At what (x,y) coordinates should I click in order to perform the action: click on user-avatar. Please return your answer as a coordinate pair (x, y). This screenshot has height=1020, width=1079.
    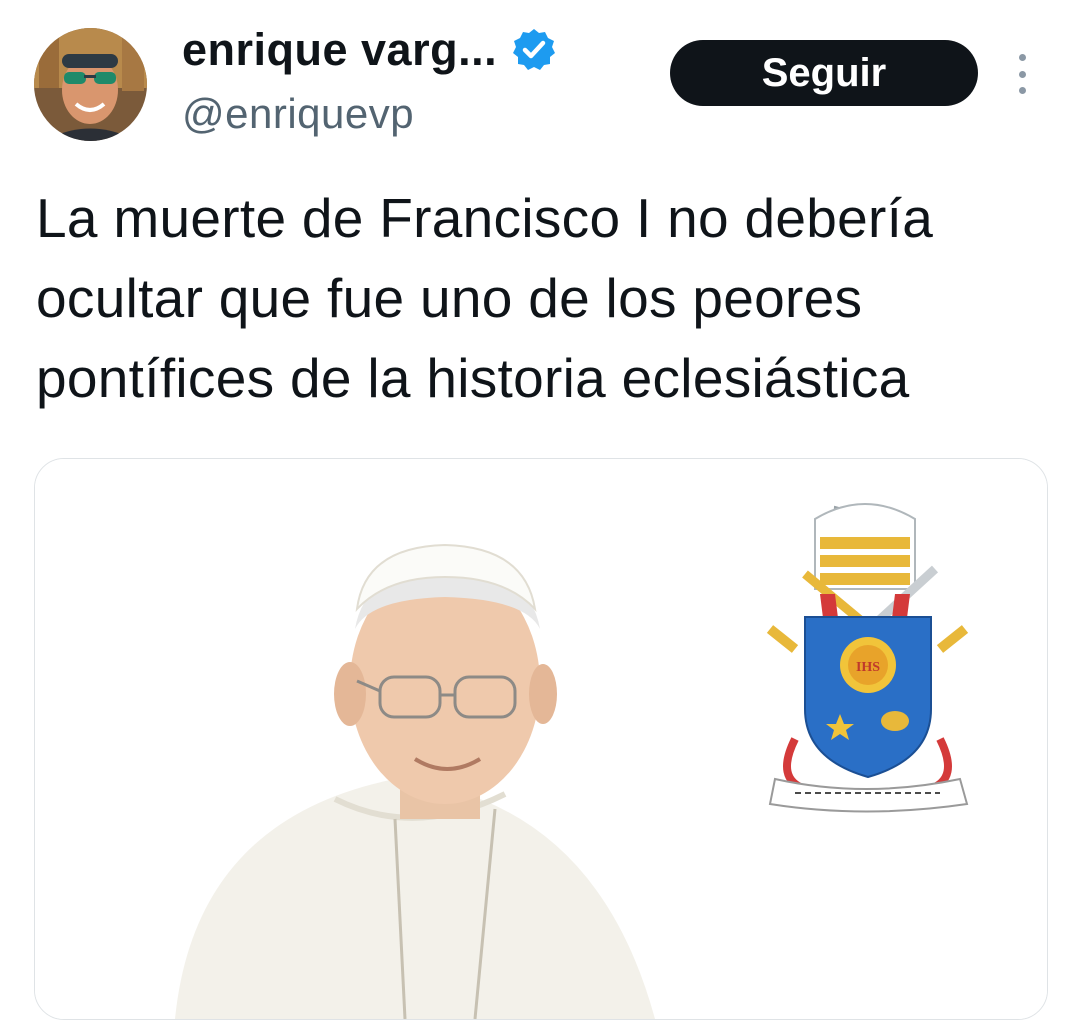
    Looking at the image, I should click on (90, 84).